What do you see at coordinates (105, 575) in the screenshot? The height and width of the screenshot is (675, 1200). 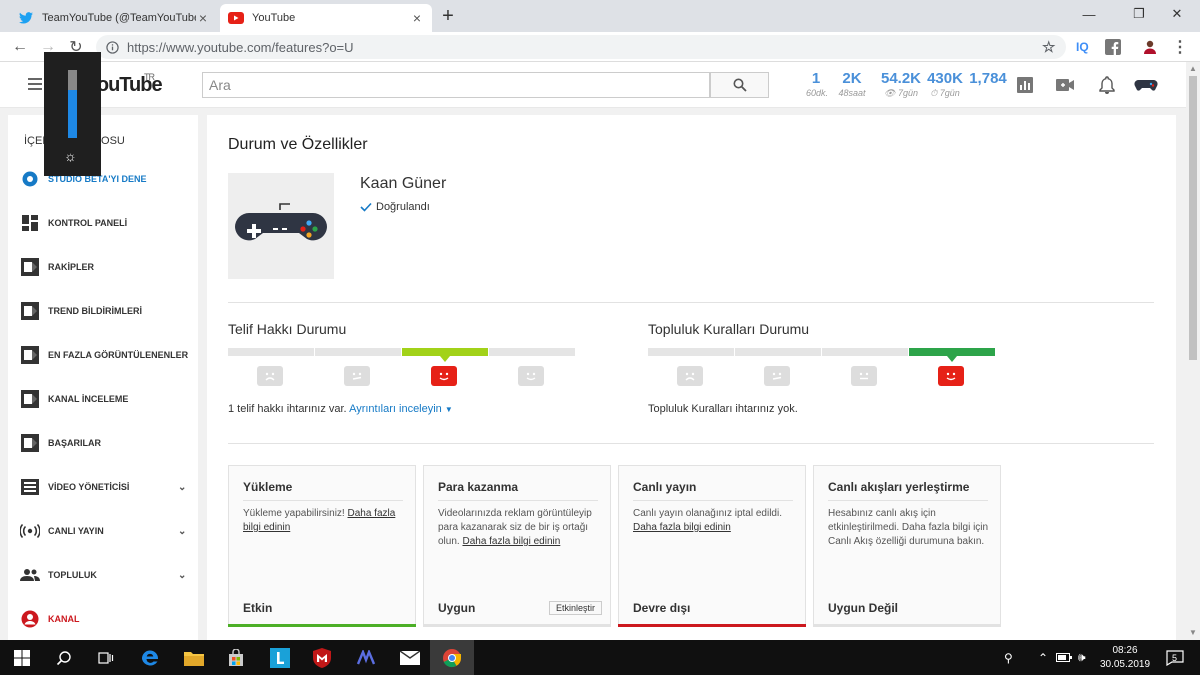 I see `sidebar-item-community: TOPLULUK ⌄` at bounding box center [105, 575].